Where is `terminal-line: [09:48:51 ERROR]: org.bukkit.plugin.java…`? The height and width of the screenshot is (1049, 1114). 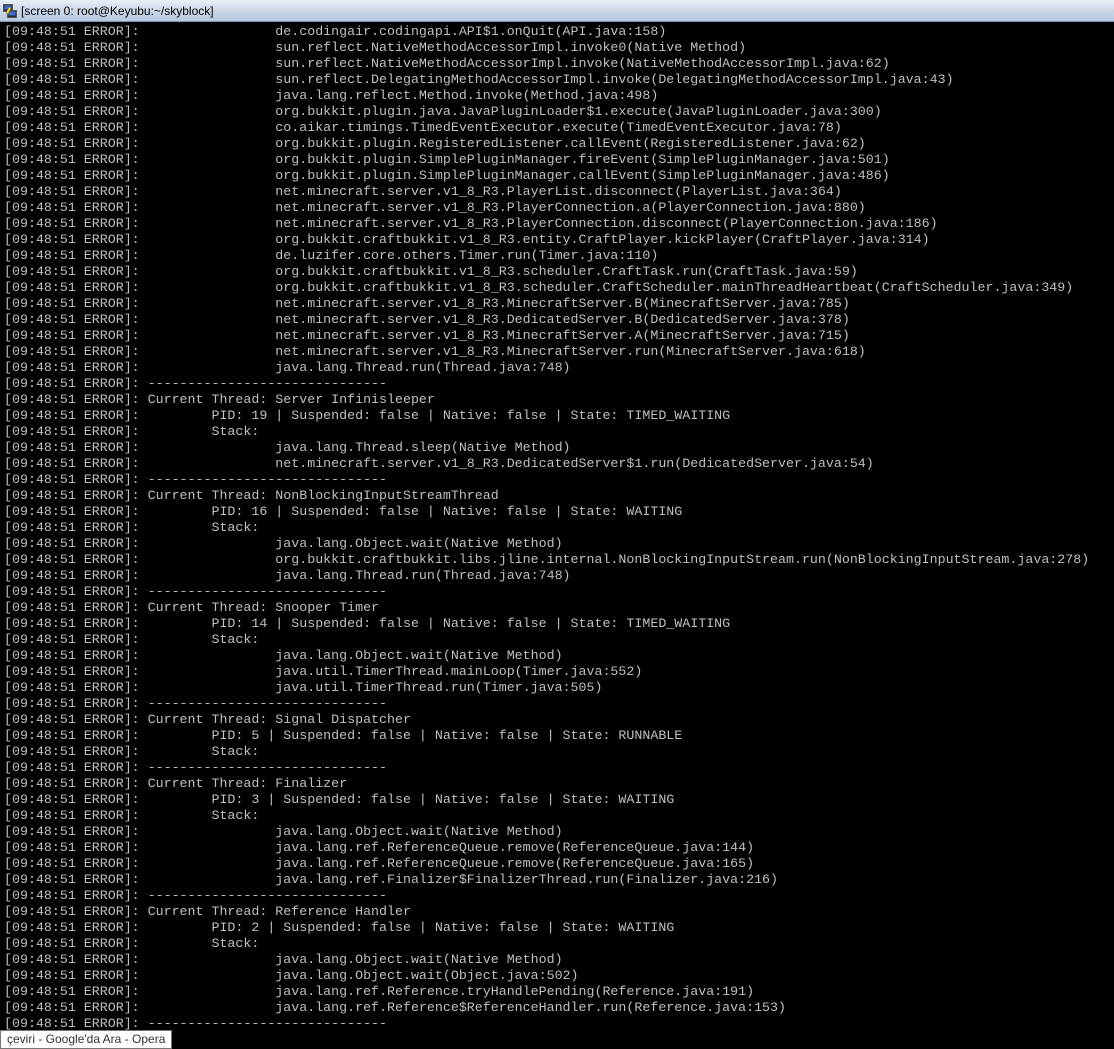 terminal-line: [09:48:51 ERROR]: org.bukkit.plugin.java… is located at coordinates (443, 111).